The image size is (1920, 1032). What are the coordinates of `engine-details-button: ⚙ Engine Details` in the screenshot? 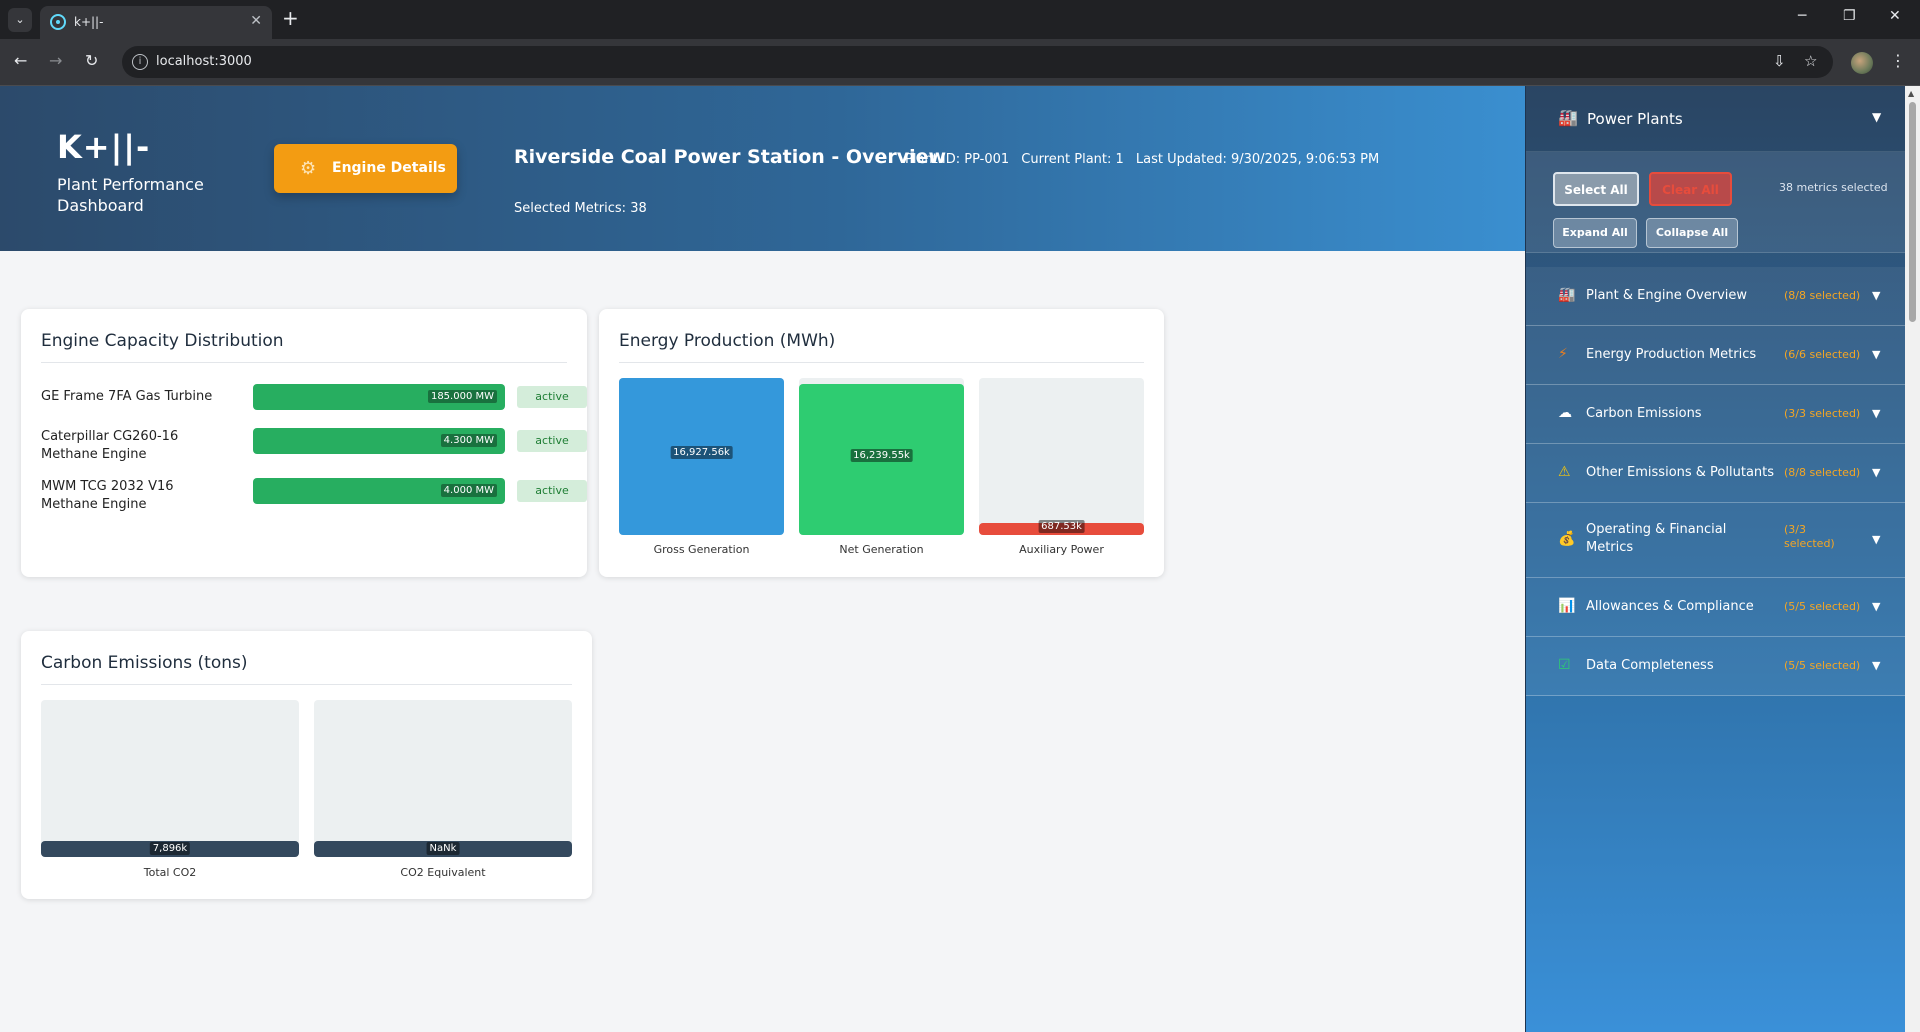 It's located at (365, 168).